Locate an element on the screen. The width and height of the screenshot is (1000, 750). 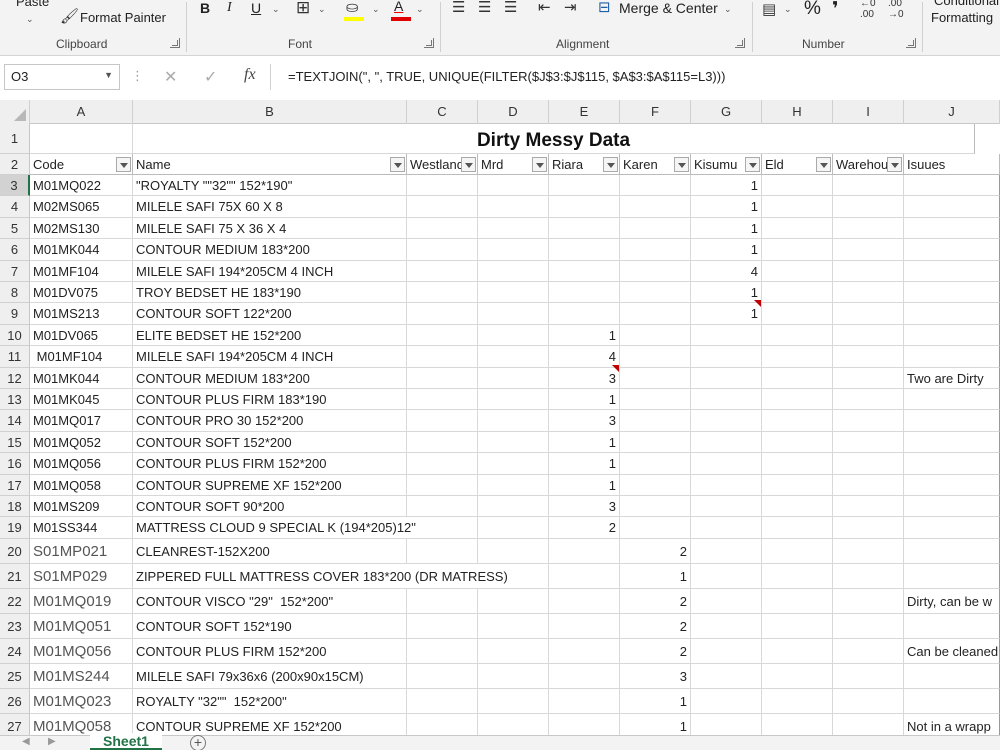
cell-a: M01MS209 is located at coordinates (81, 507).